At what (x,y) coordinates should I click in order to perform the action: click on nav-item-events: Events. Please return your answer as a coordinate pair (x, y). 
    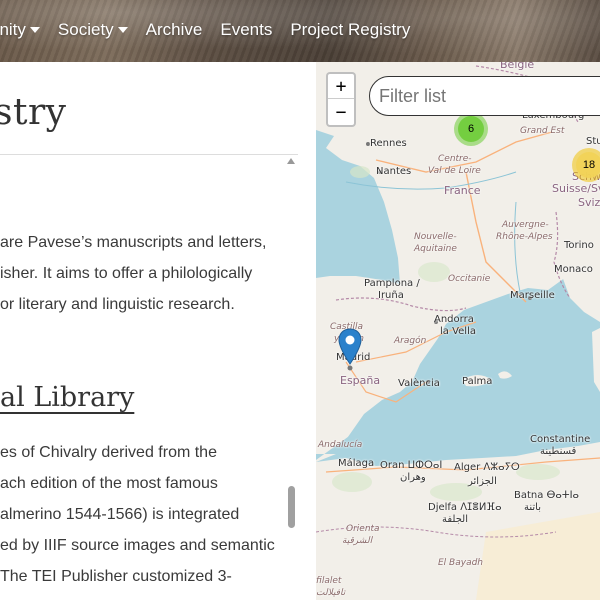
    Looking at the image, I should click on (246, 30).